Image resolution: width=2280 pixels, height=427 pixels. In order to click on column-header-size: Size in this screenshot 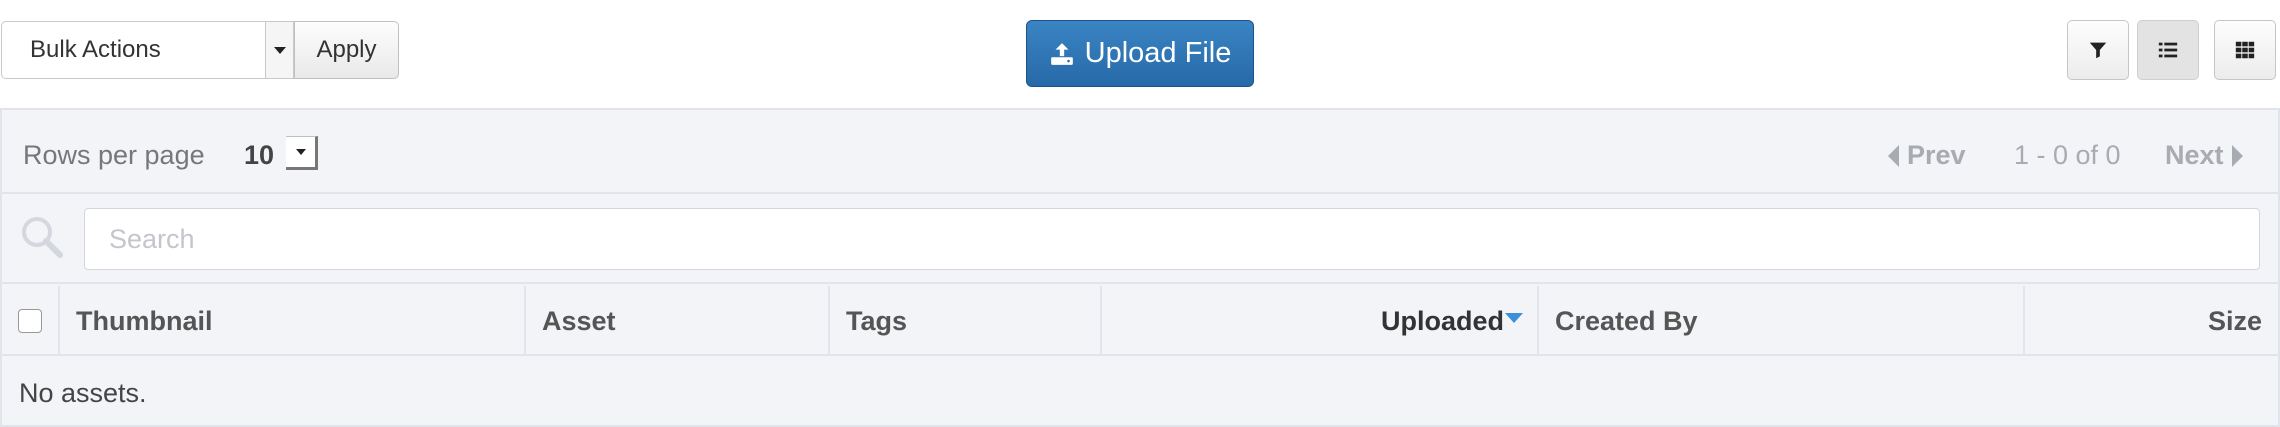, I will do `click(2151, 321)`.